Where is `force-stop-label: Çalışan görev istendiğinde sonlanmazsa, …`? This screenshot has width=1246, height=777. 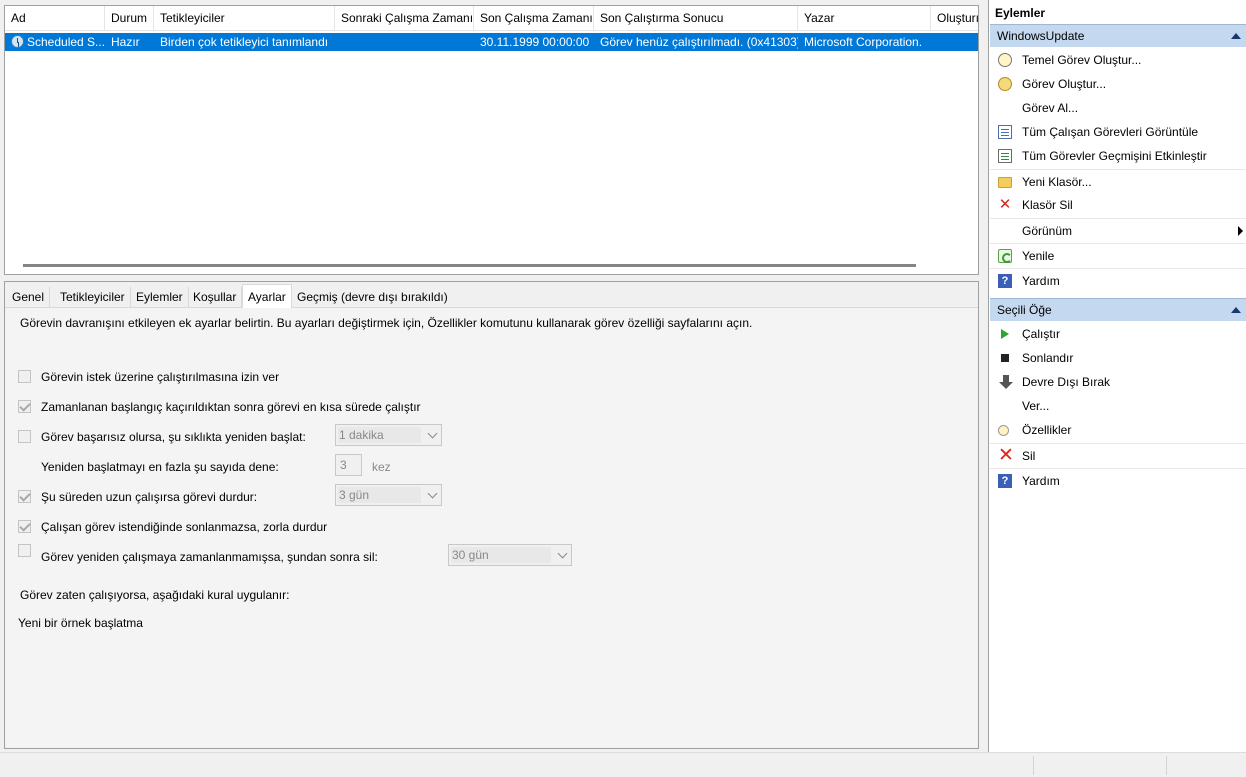 force-stop-label: Çalışan görev istendiğinde sonlanmazsa, … is located at coordinates (184, 527).